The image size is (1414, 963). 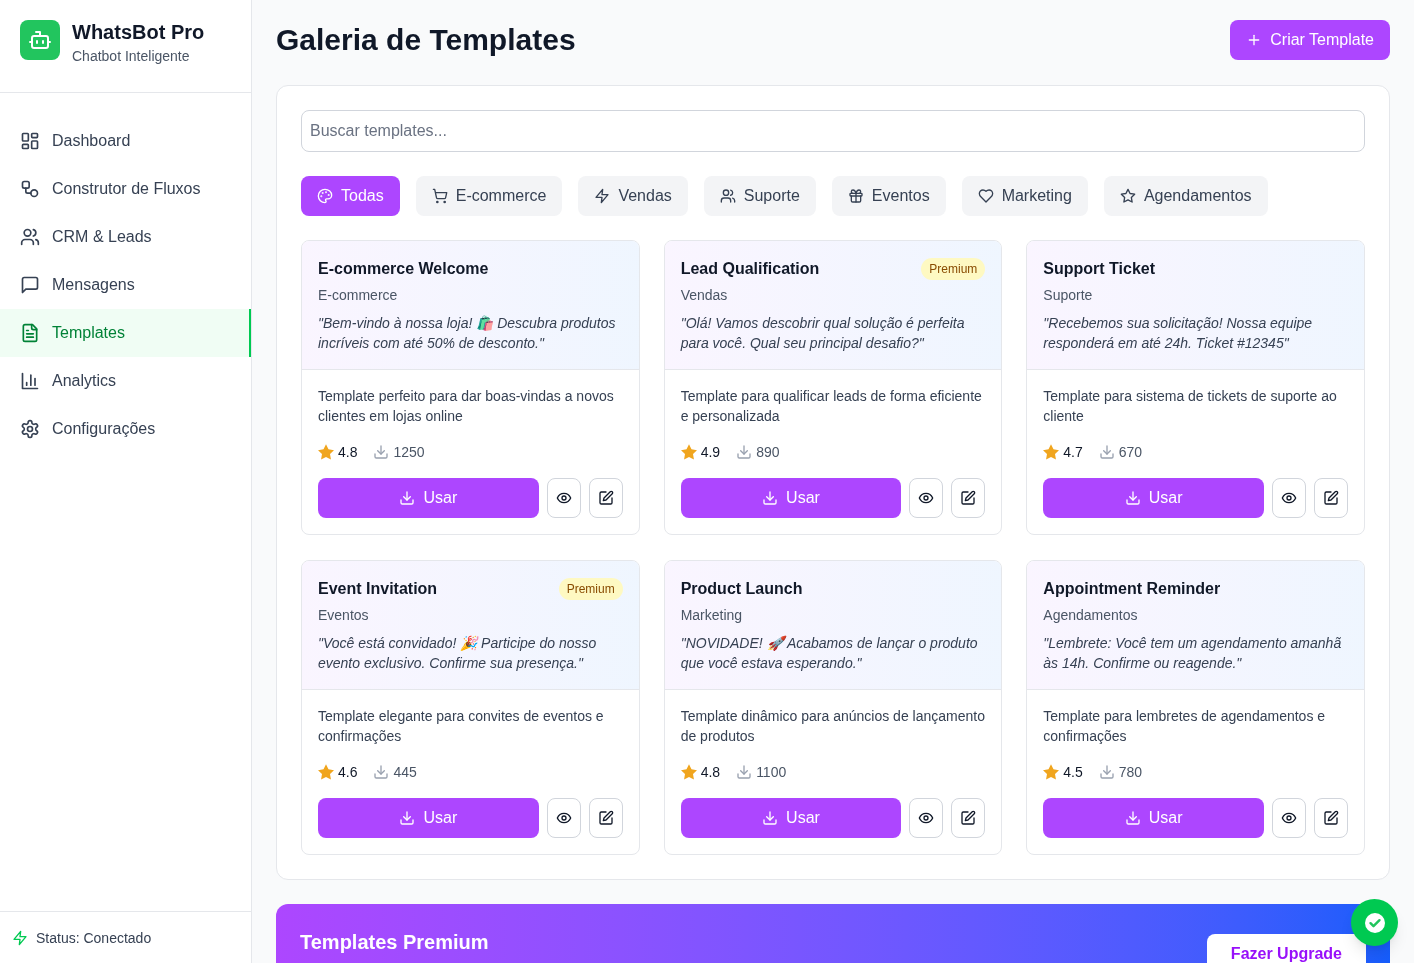 I want to click on upgrade-button: Fazer Upgrade, so click(x=1286, y=948).